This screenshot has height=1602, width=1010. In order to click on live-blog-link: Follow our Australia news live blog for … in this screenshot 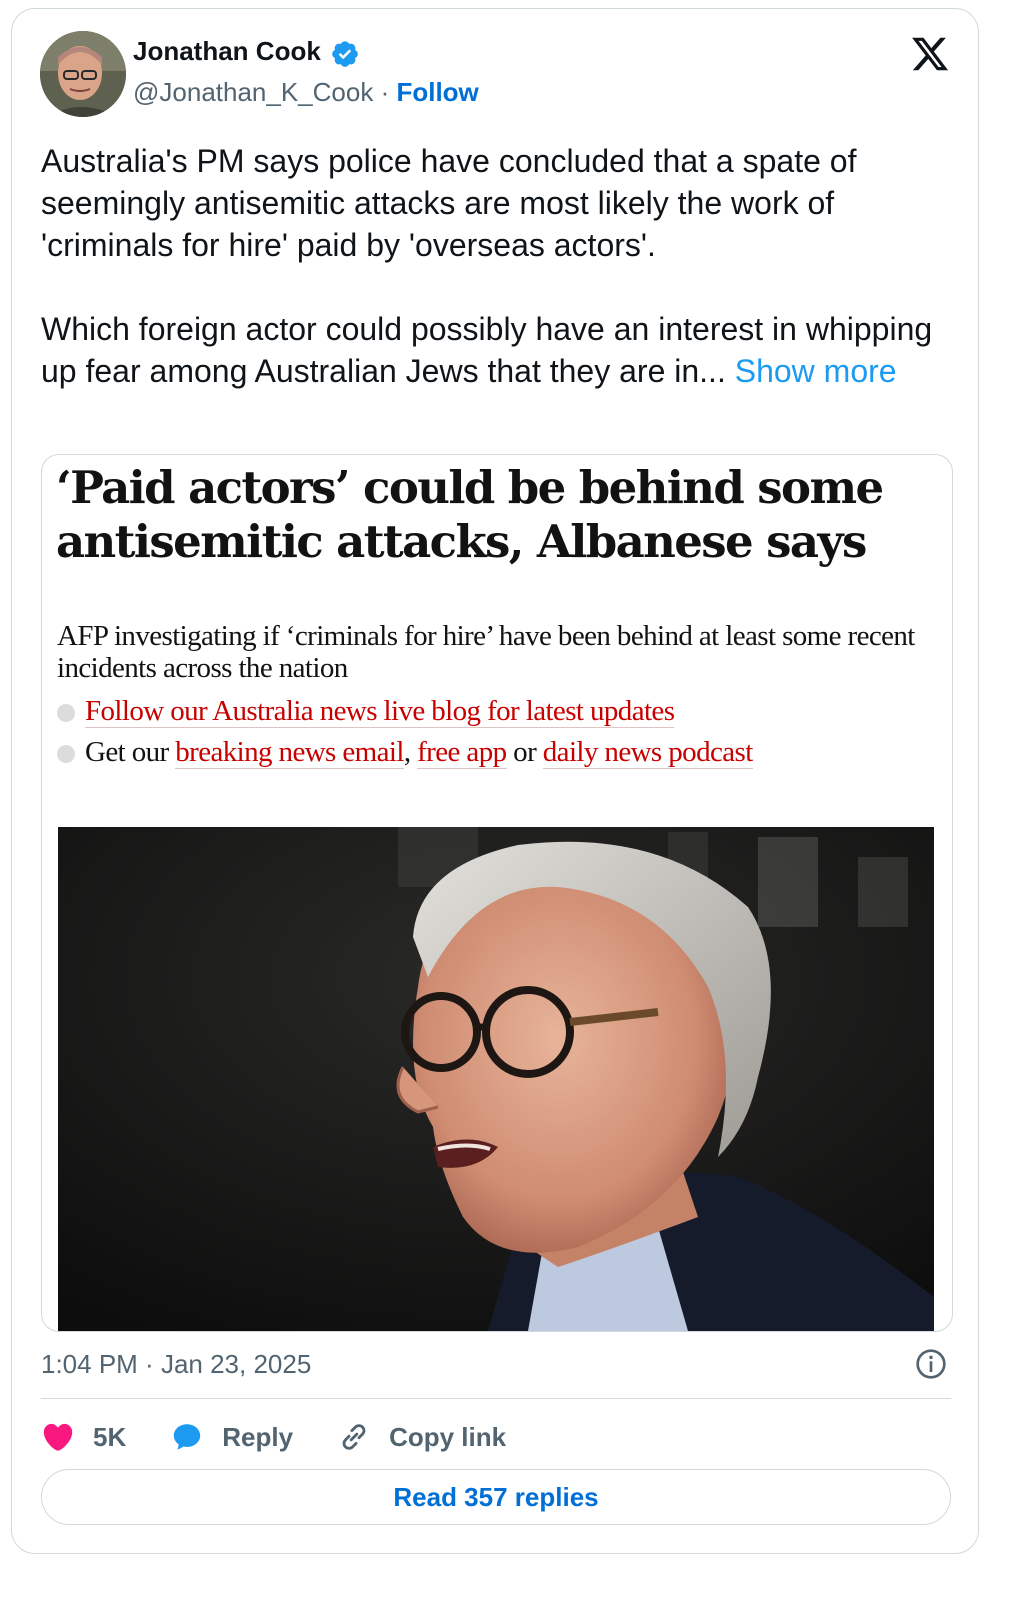, I will do `click(380, 711)`.